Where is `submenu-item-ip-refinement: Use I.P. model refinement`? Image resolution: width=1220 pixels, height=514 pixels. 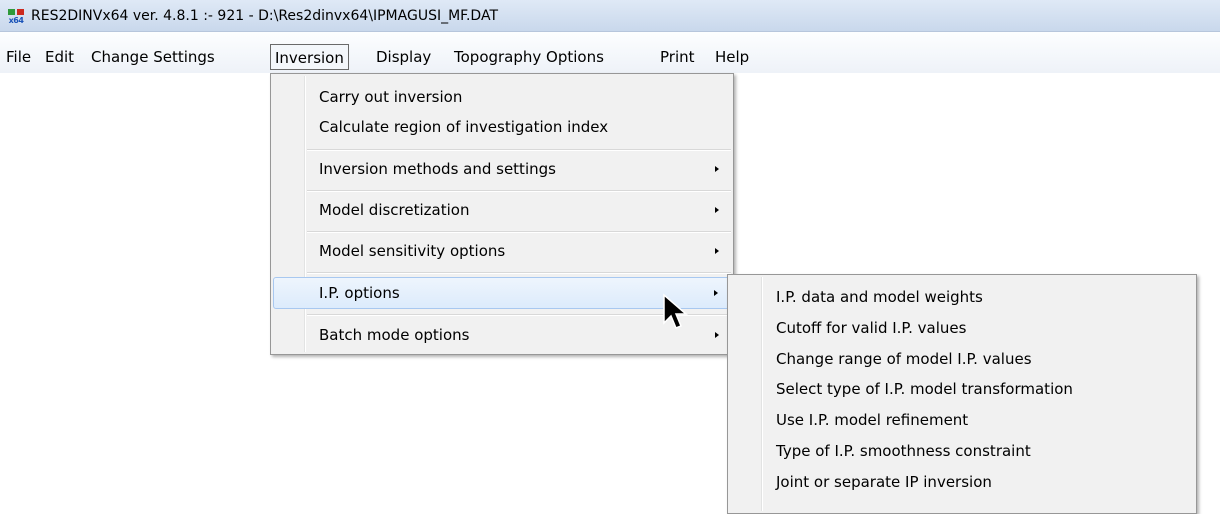
submenu-item-ip-refinement: Use I.P. model refinement is located at coordinates (962, 420).